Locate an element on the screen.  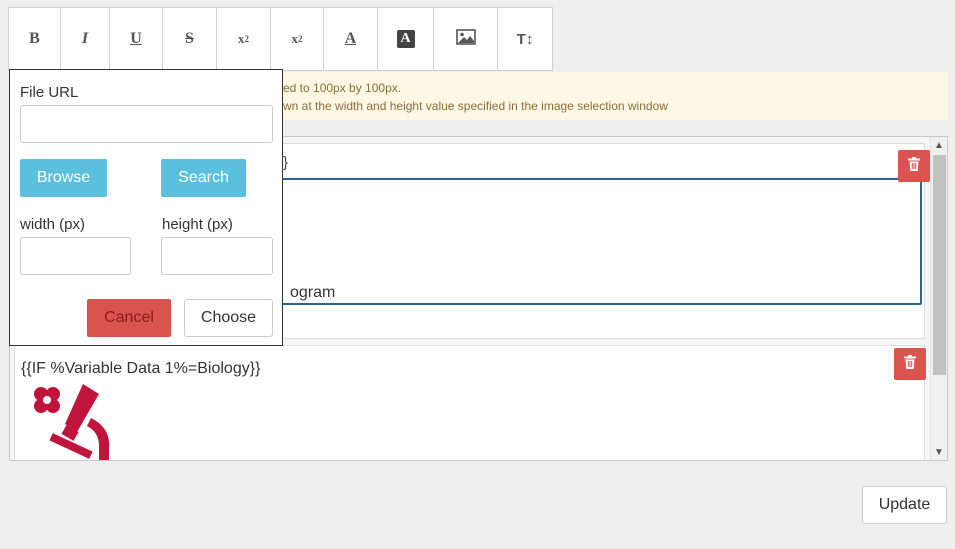
superscript-button: x2 is located at coordinates (244, 39).